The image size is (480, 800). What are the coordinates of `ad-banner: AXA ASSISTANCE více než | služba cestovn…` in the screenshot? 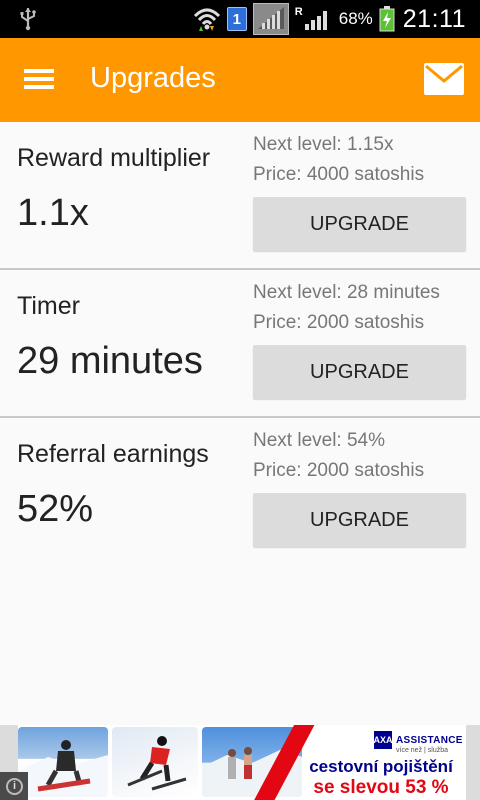 It's located at (240, 762).